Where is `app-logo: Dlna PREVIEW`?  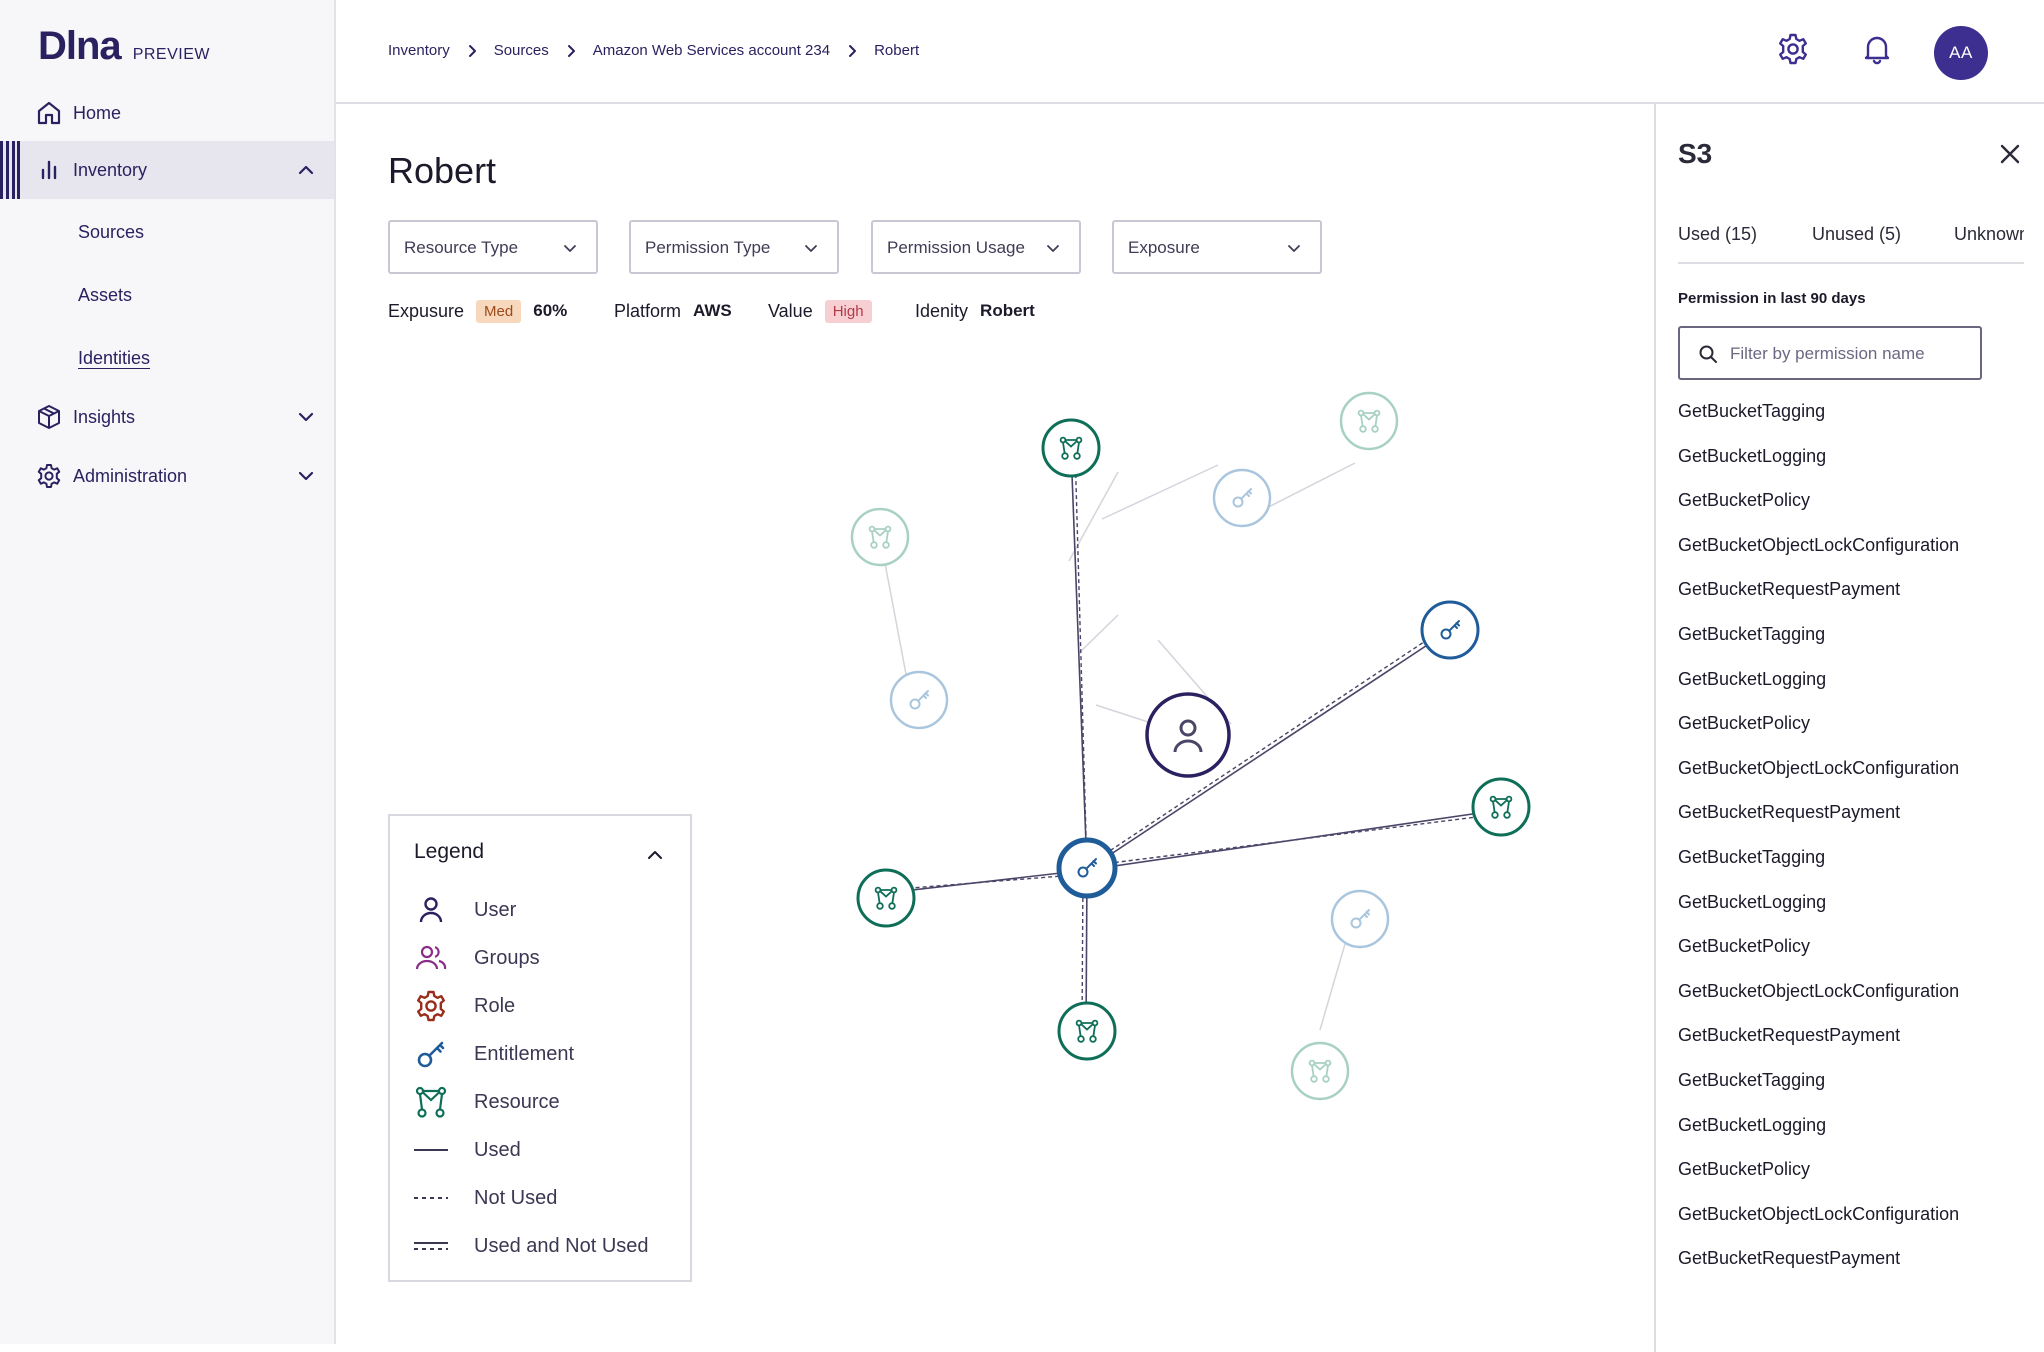 app-logo: Dlna PREVIEW is located at coordinates (124, 46).